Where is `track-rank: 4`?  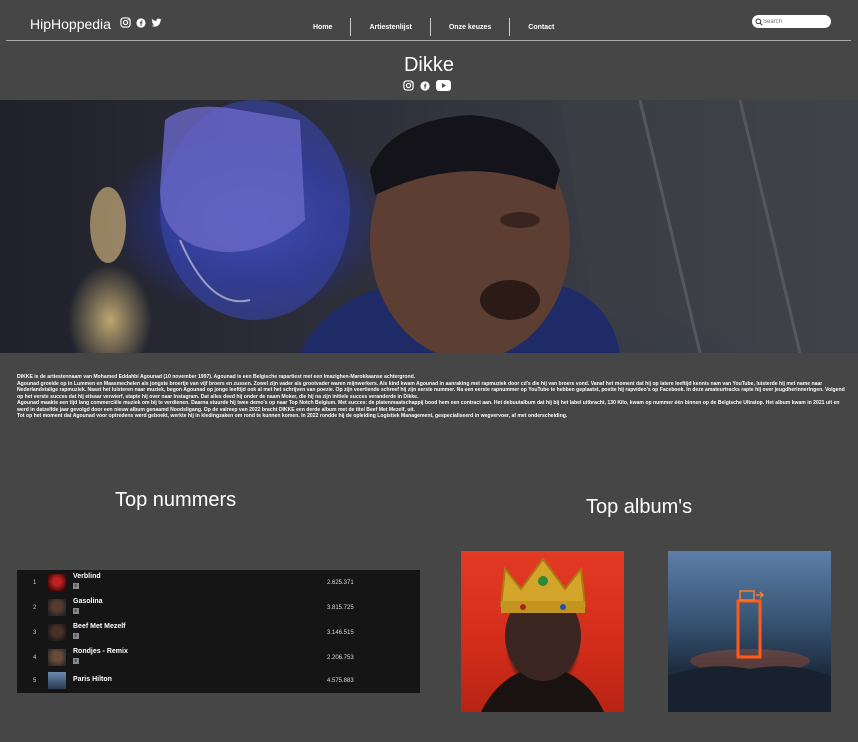
track-rank: 4 is located at coordinates (35, 657).